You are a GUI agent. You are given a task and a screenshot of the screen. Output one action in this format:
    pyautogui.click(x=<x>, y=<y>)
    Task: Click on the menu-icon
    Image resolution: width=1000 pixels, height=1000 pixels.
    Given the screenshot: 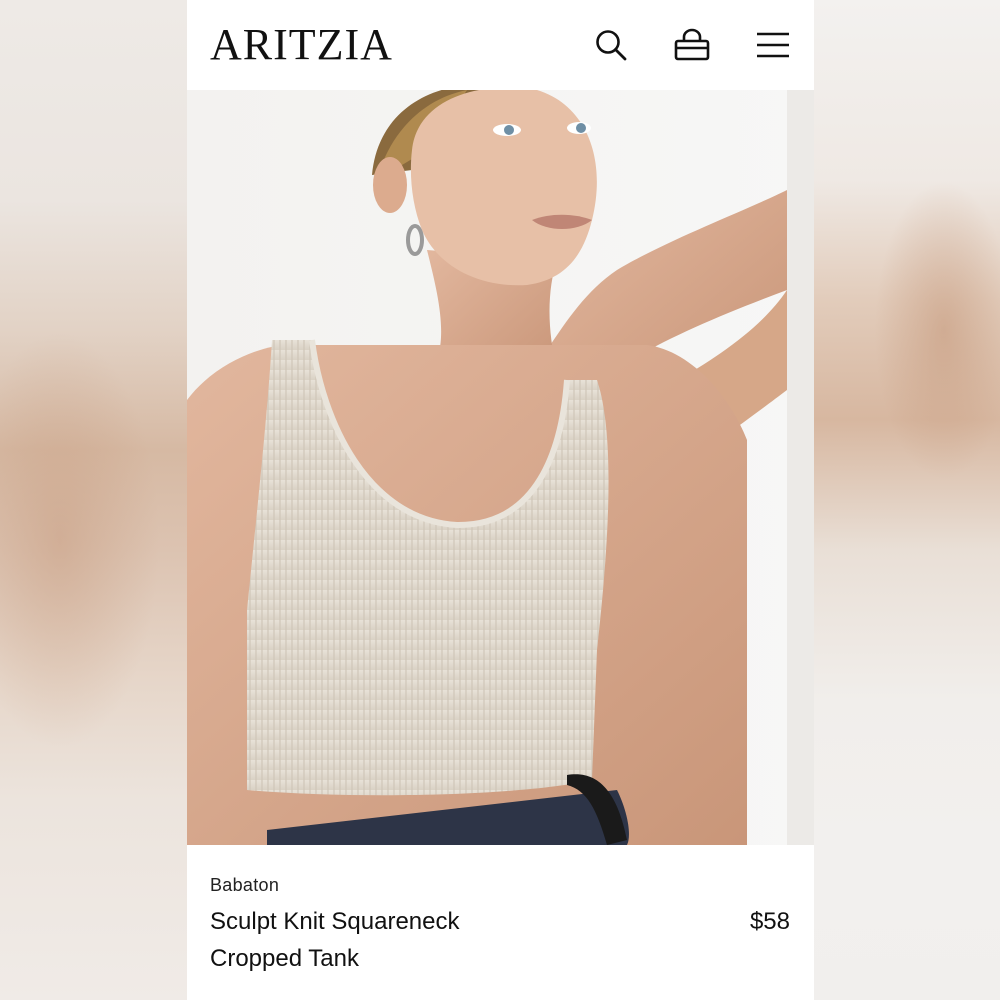 What is the action you would take?
    pyautogui.click(x=773, y=45)
    